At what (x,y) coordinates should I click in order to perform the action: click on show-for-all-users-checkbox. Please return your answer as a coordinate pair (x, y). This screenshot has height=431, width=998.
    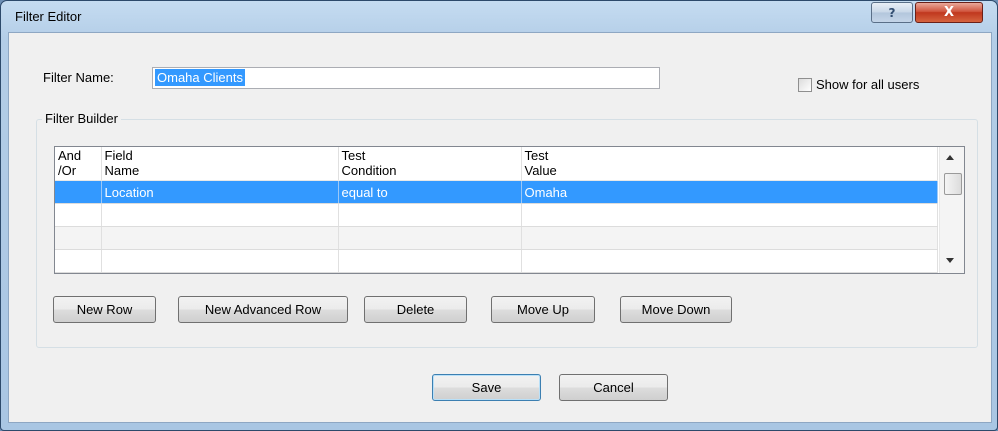
    Looking at the image, I should click on (805, 85).